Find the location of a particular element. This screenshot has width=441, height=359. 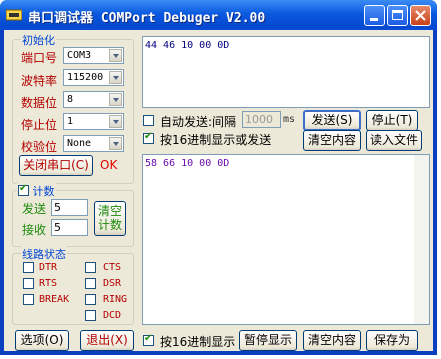

exit-button: 退出(X) is located at coordinates (107, 340).